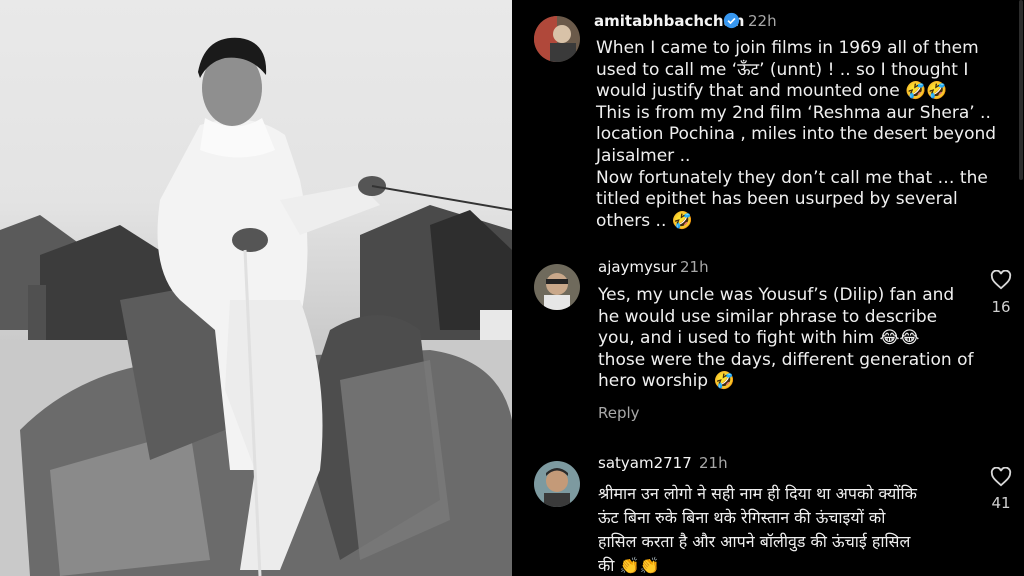 Image resolution: width=1024 pixels, height=576 pixels. What do you see at coordinates (1001, 503) in the screenshot?
I see `like-count: 41` at bounding box center [1001, 503].